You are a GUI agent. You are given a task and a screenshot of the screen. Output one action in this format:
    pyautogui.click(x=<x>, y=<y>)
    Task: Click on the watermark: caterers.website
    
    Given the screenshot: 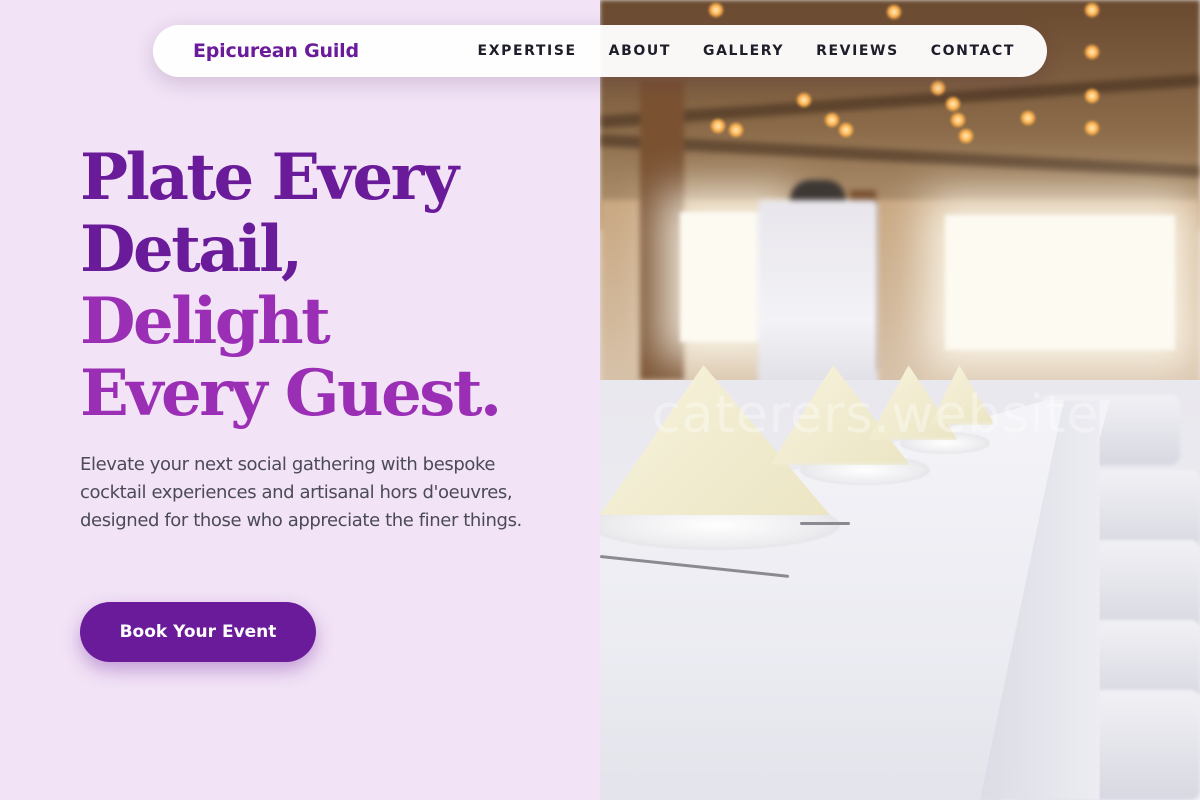 What is the action you would take?
    pyautogui.click(x=876, y=415)
    